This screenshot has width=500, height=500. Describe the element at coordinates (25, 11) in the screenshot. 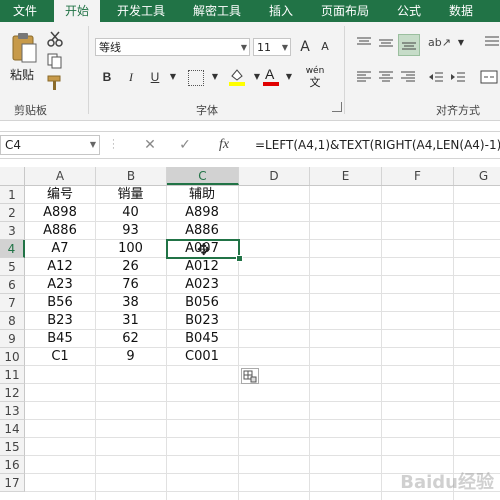

I see `tab-file: 文件` at that location.